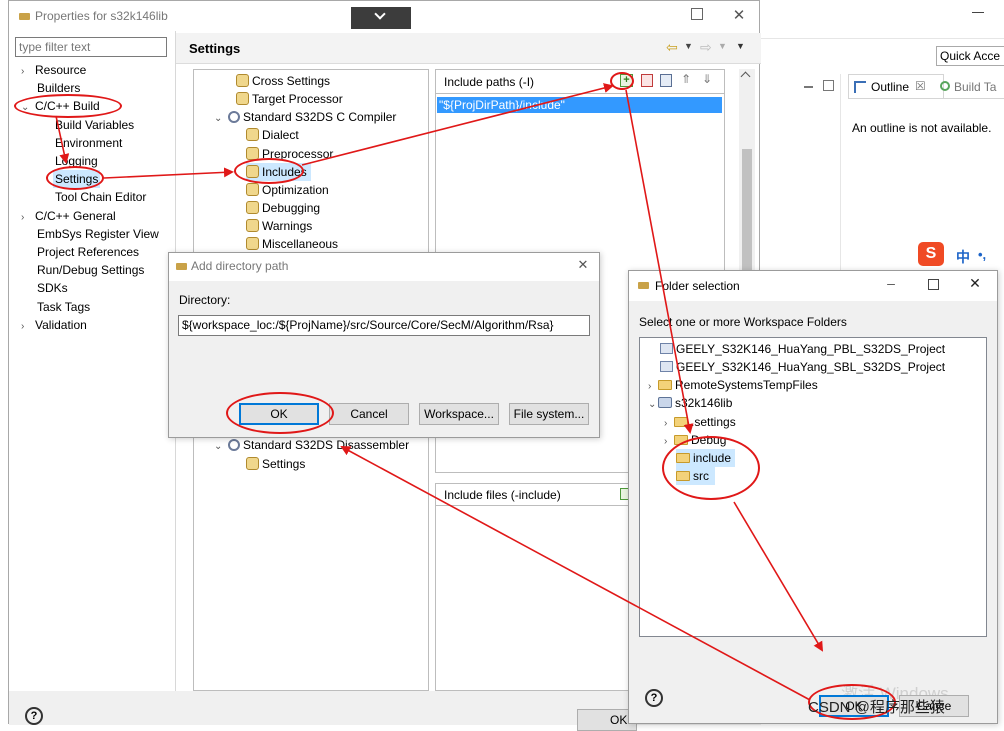  I want to click on arrow-includes-to-add, so click(457, 124).